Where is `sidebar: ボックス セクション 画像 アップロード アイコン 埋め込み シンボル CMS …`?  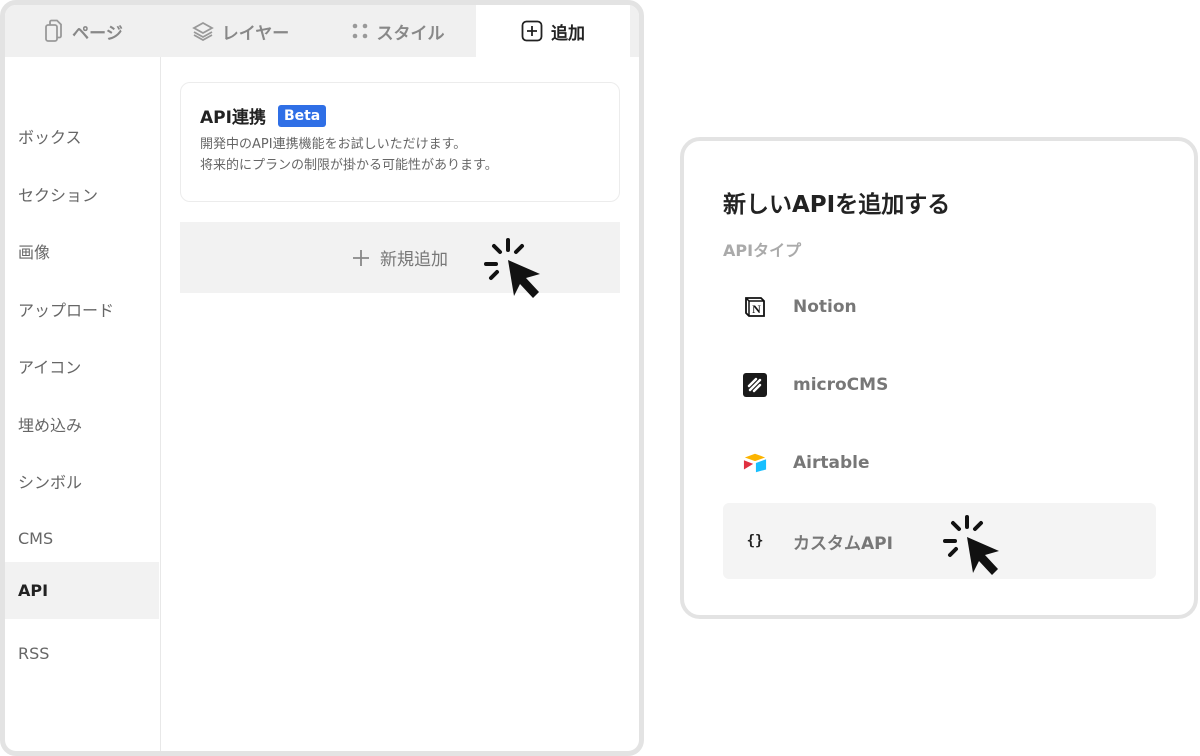 sidebar: ボックス セクション 画像 アップロード アイコン 埋め込み シンボル CMS … is located at coordinates (83, 404).